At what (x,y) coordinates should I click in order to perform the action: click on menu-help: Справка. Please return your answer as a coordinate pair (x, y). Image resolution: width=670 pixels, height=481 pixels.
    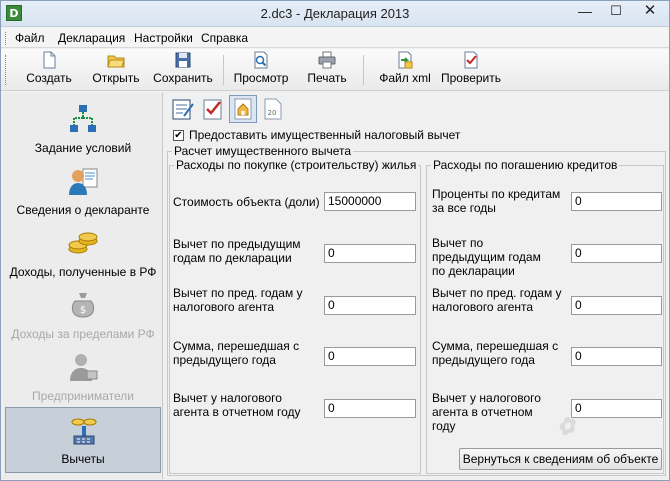
    Looking at the image, I should click on (224, 38).